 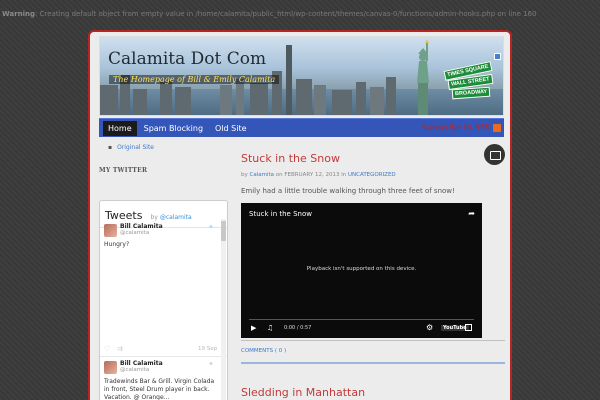 I want to click on twitter-handle-link: @calamita, so click(x=176, y=217).